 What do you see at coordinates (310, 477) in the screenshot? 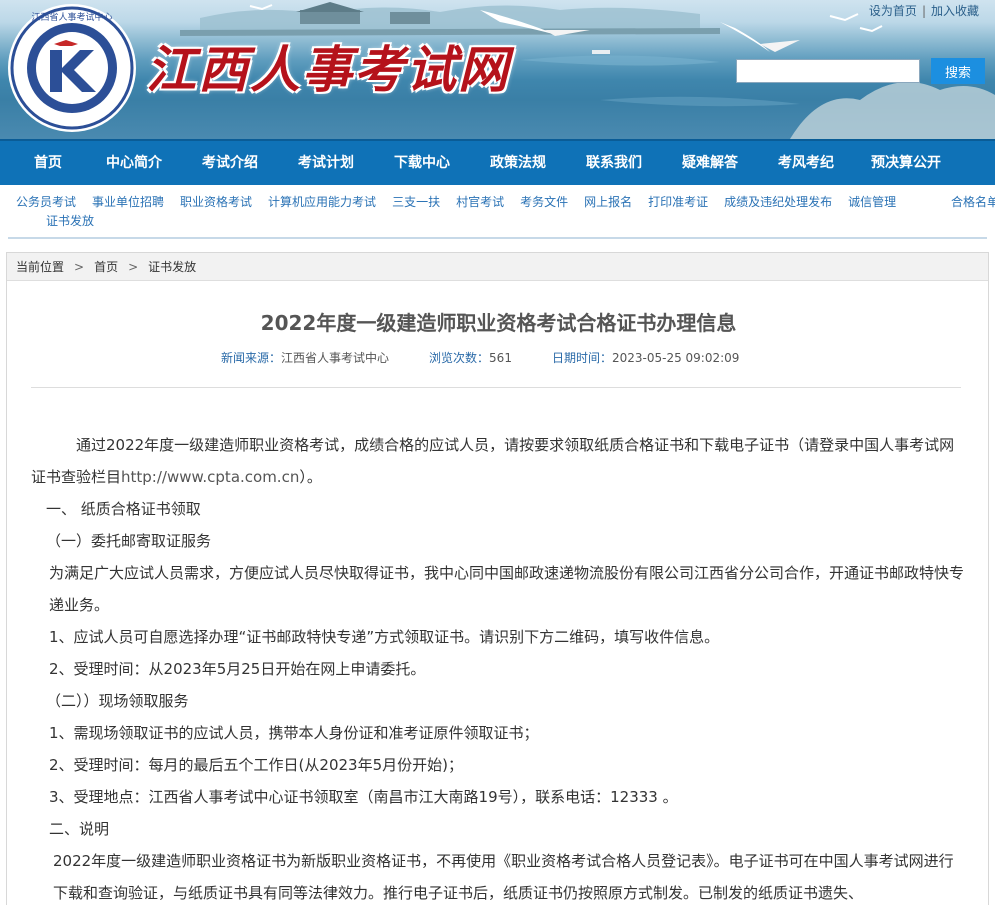
I see `paragraph-intro-end: ）。` at bounding box center [310, 477].